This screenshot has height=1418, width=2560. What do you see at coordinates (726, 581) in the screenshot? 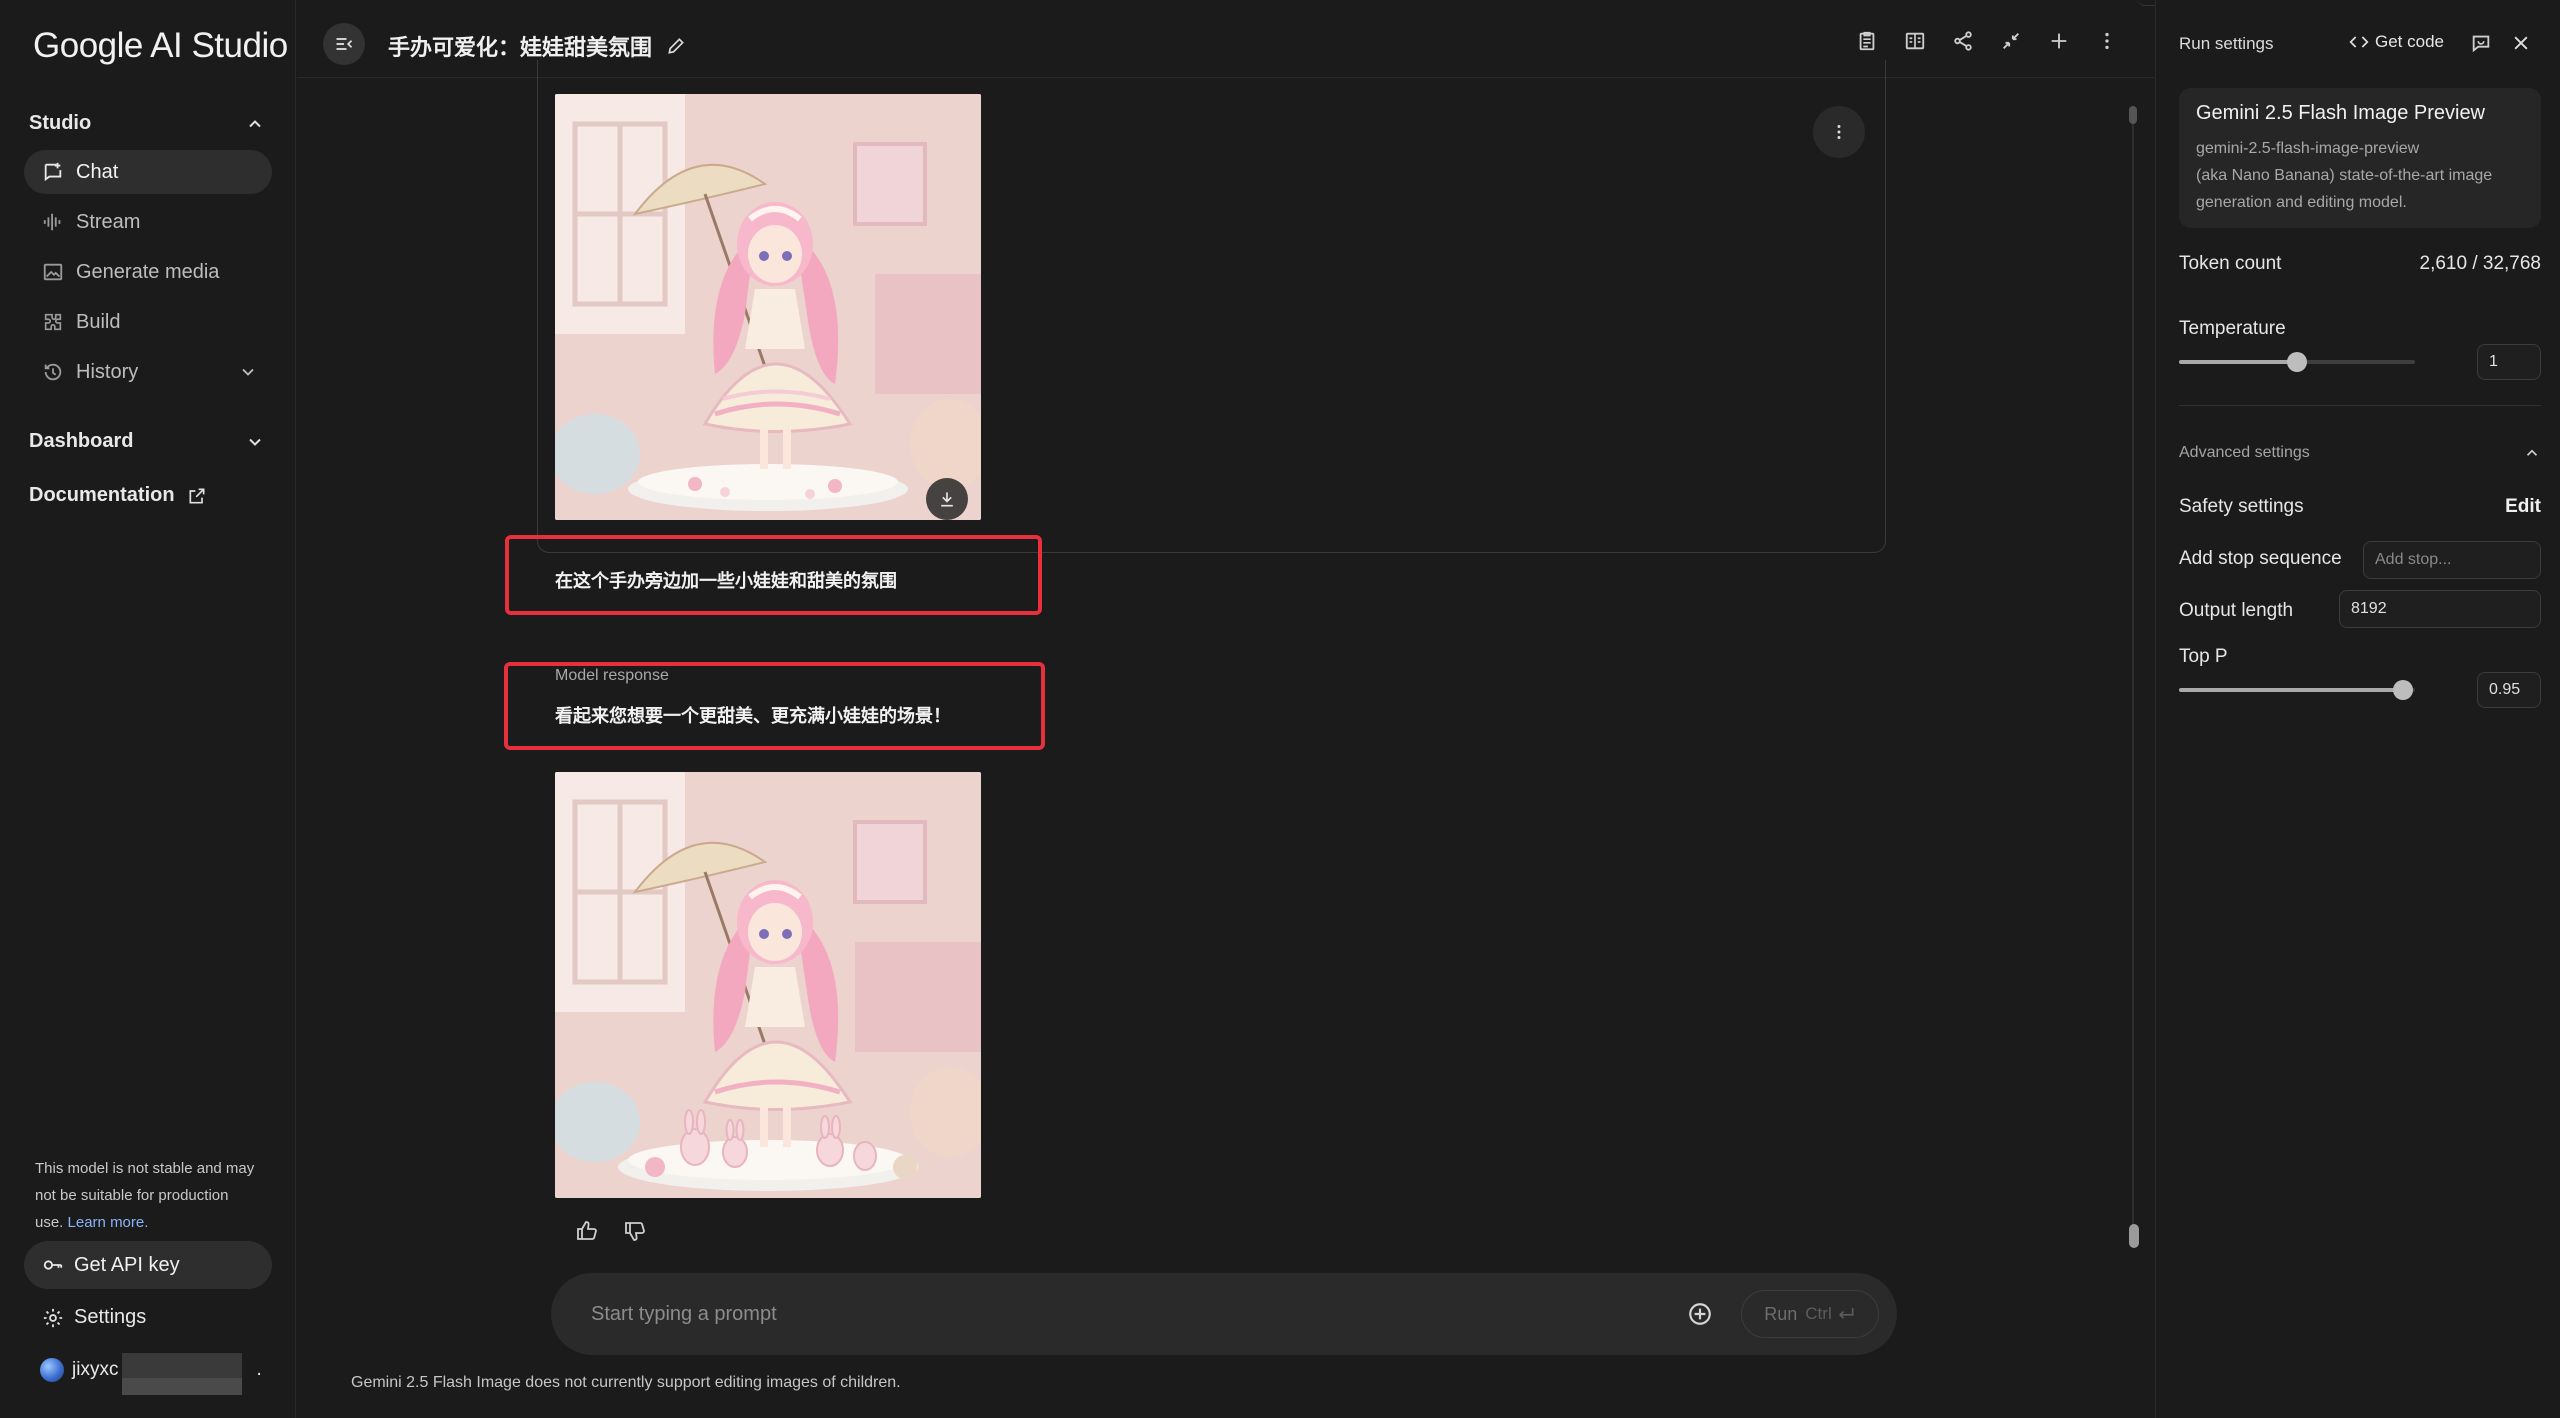
I see `user-prompt-text: 在这个手办旁边加一些小娃娃和甜美的氛围` at bounding box center [726, 581].